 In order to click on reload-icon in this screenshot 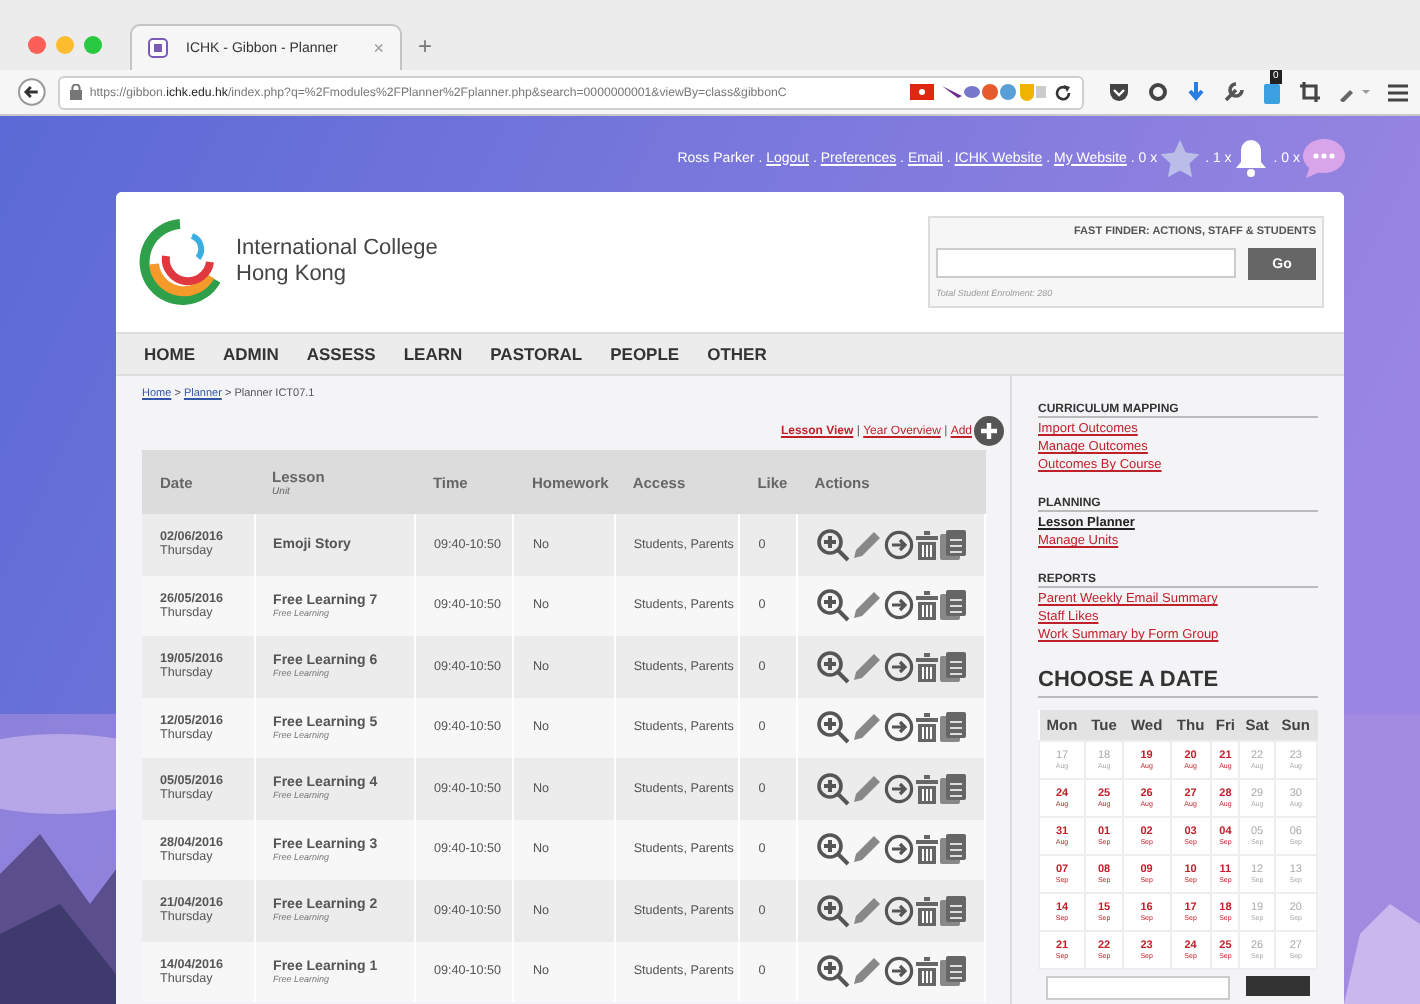, I will do `click(1063, 92)`.